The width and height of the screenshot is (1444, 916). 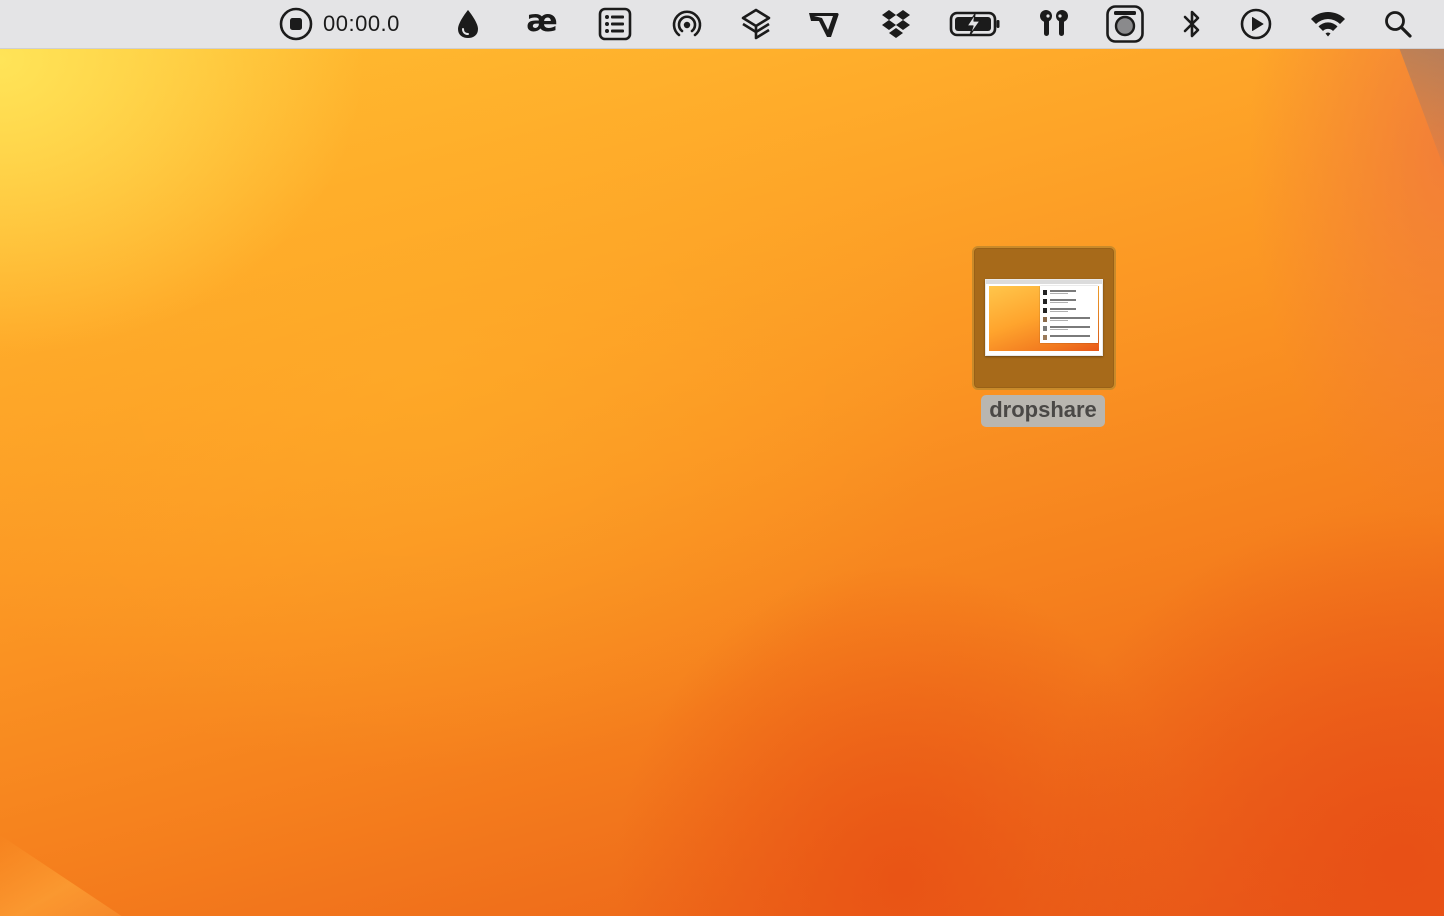 I want to click on layers-icon, so click(x=756, y=24).